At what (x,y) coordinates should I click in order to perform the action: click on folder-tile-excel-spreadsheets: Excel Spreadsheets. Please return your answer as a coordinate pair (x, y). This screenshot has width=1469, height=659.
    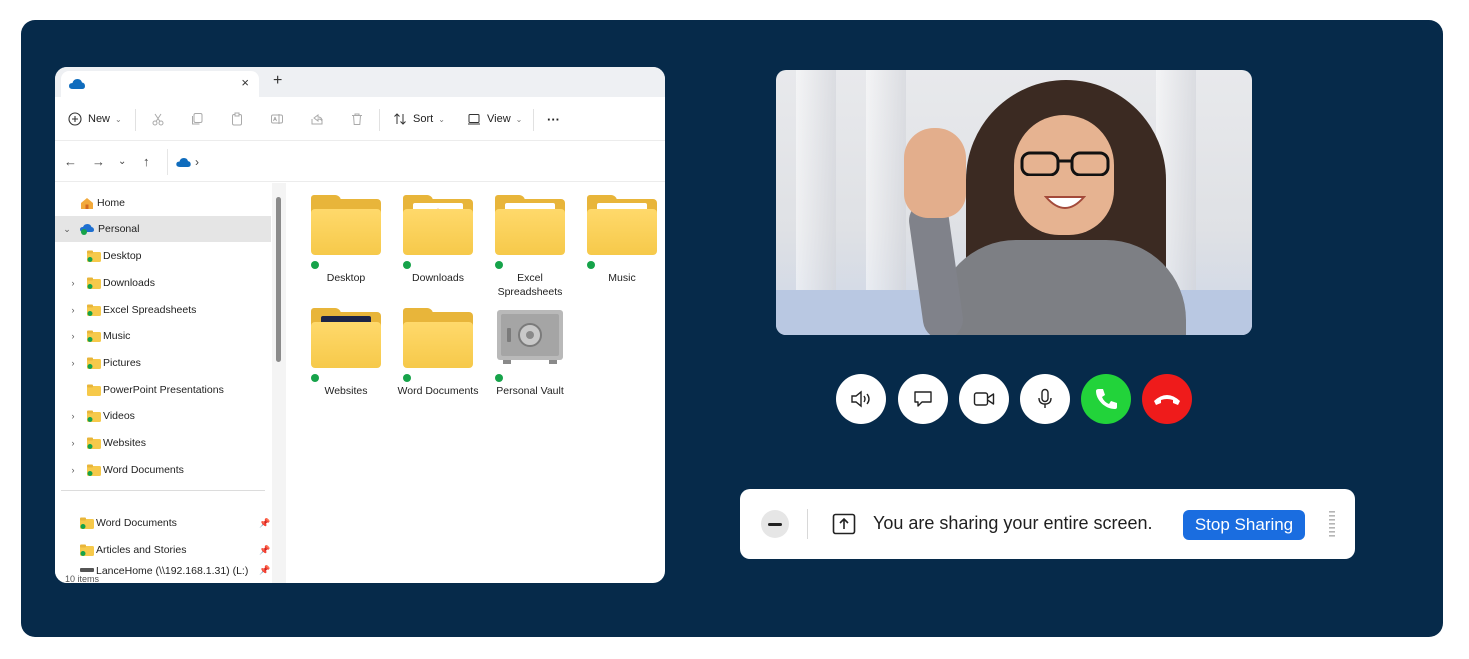
    Looking at the image, I should click on (530, 240).